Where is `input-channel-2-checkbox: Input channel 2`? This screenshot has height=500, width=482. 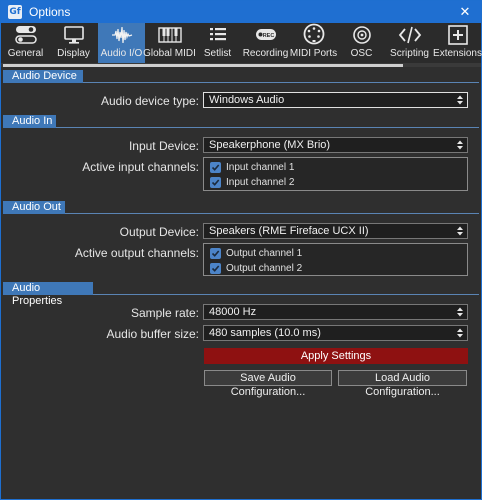 input-channel-2-checkbox: Input channel 2 is located at coordinates (252, 182).